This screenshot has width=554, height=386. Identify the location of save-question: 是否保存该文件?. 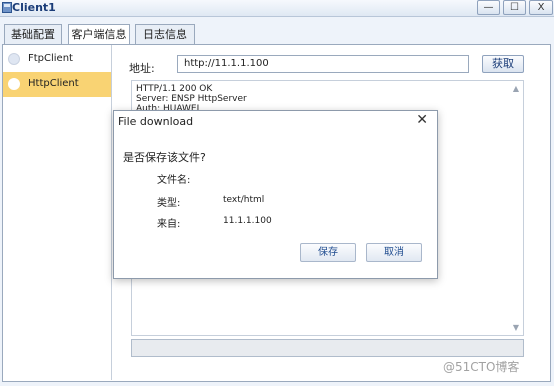
(164, 157).